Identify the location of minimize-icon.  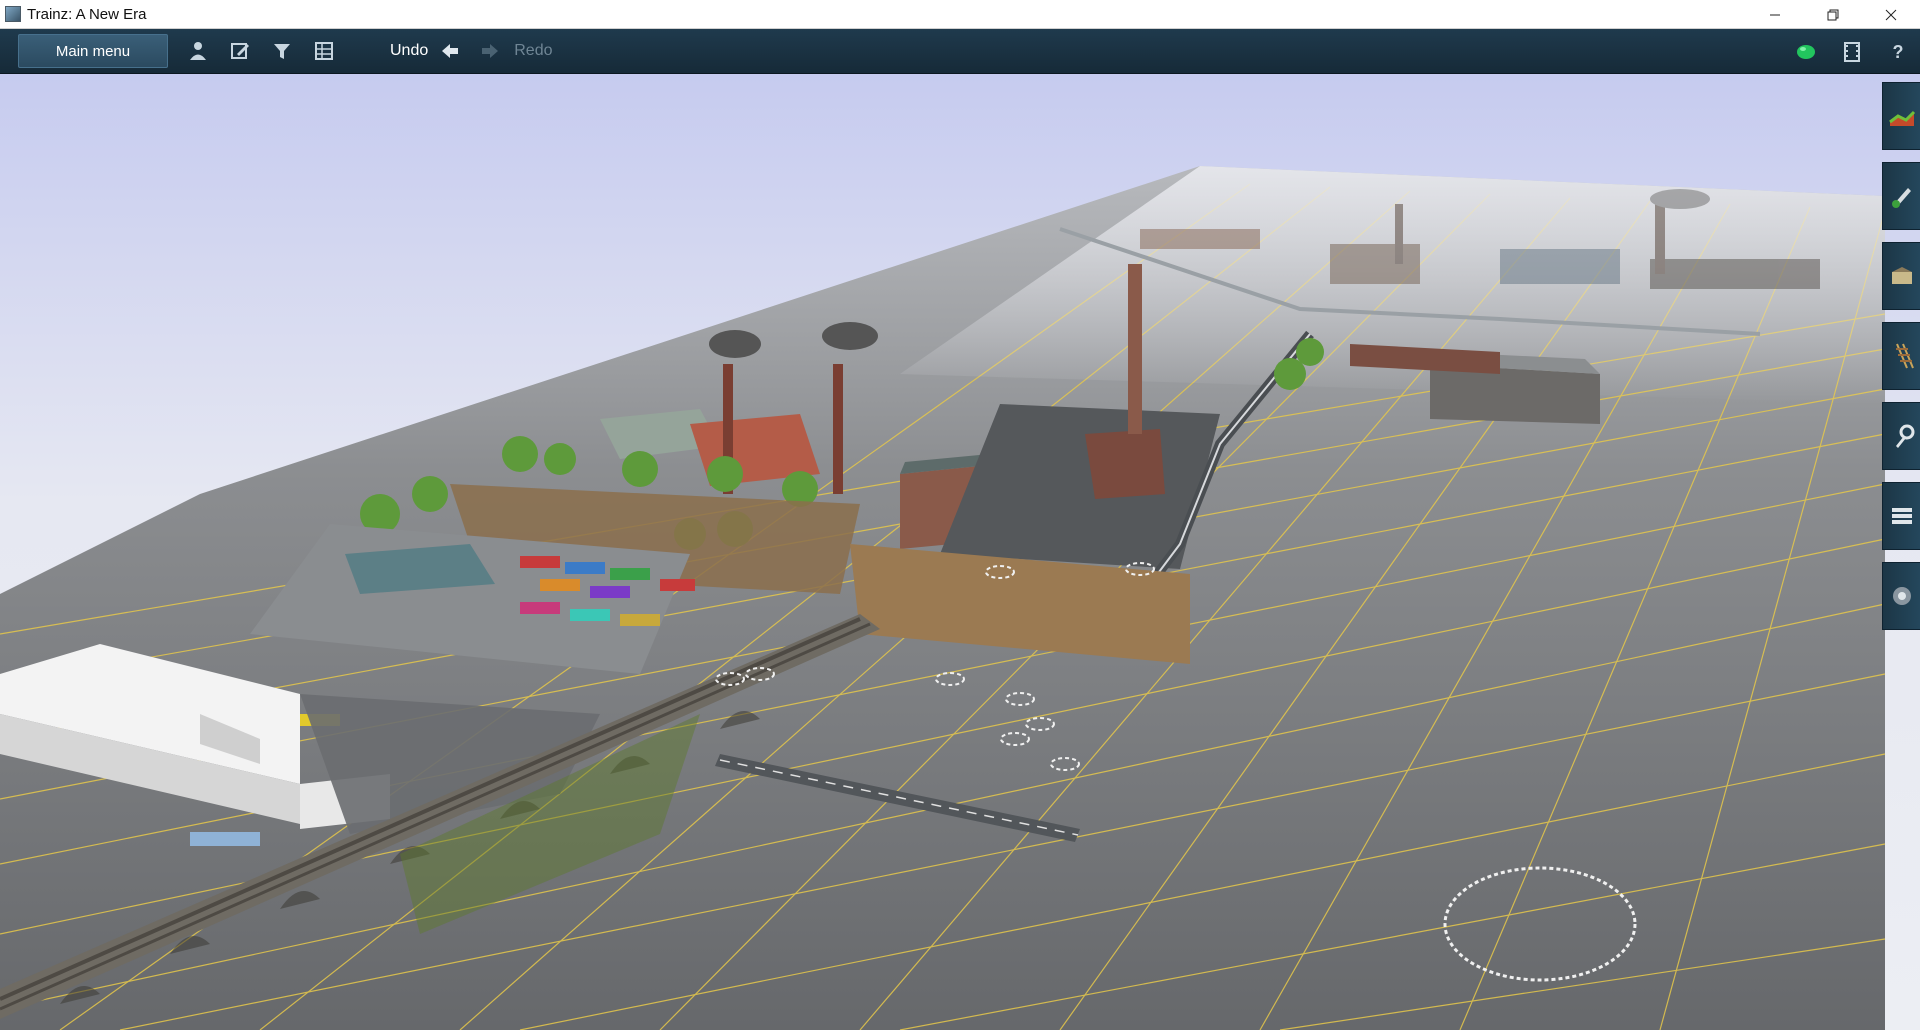
(1775, 14).